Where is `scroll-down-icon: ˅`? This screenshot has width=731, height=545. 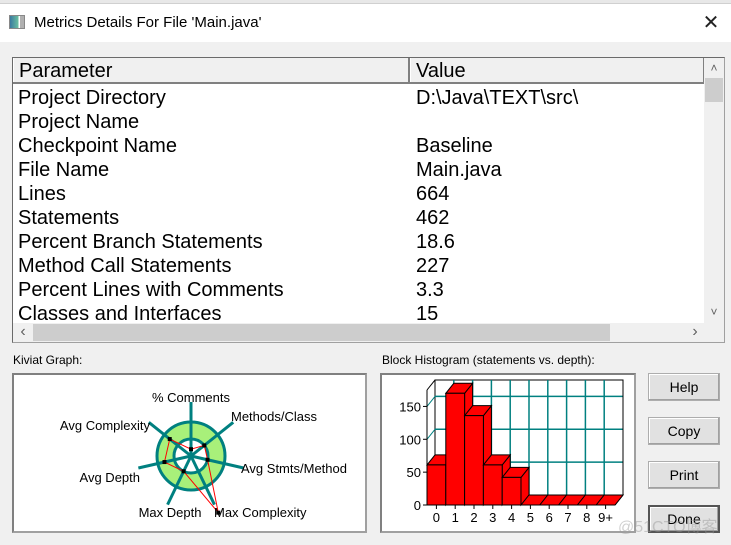
scroll-down-icon: ˅ is located at coordinates (714, 312).